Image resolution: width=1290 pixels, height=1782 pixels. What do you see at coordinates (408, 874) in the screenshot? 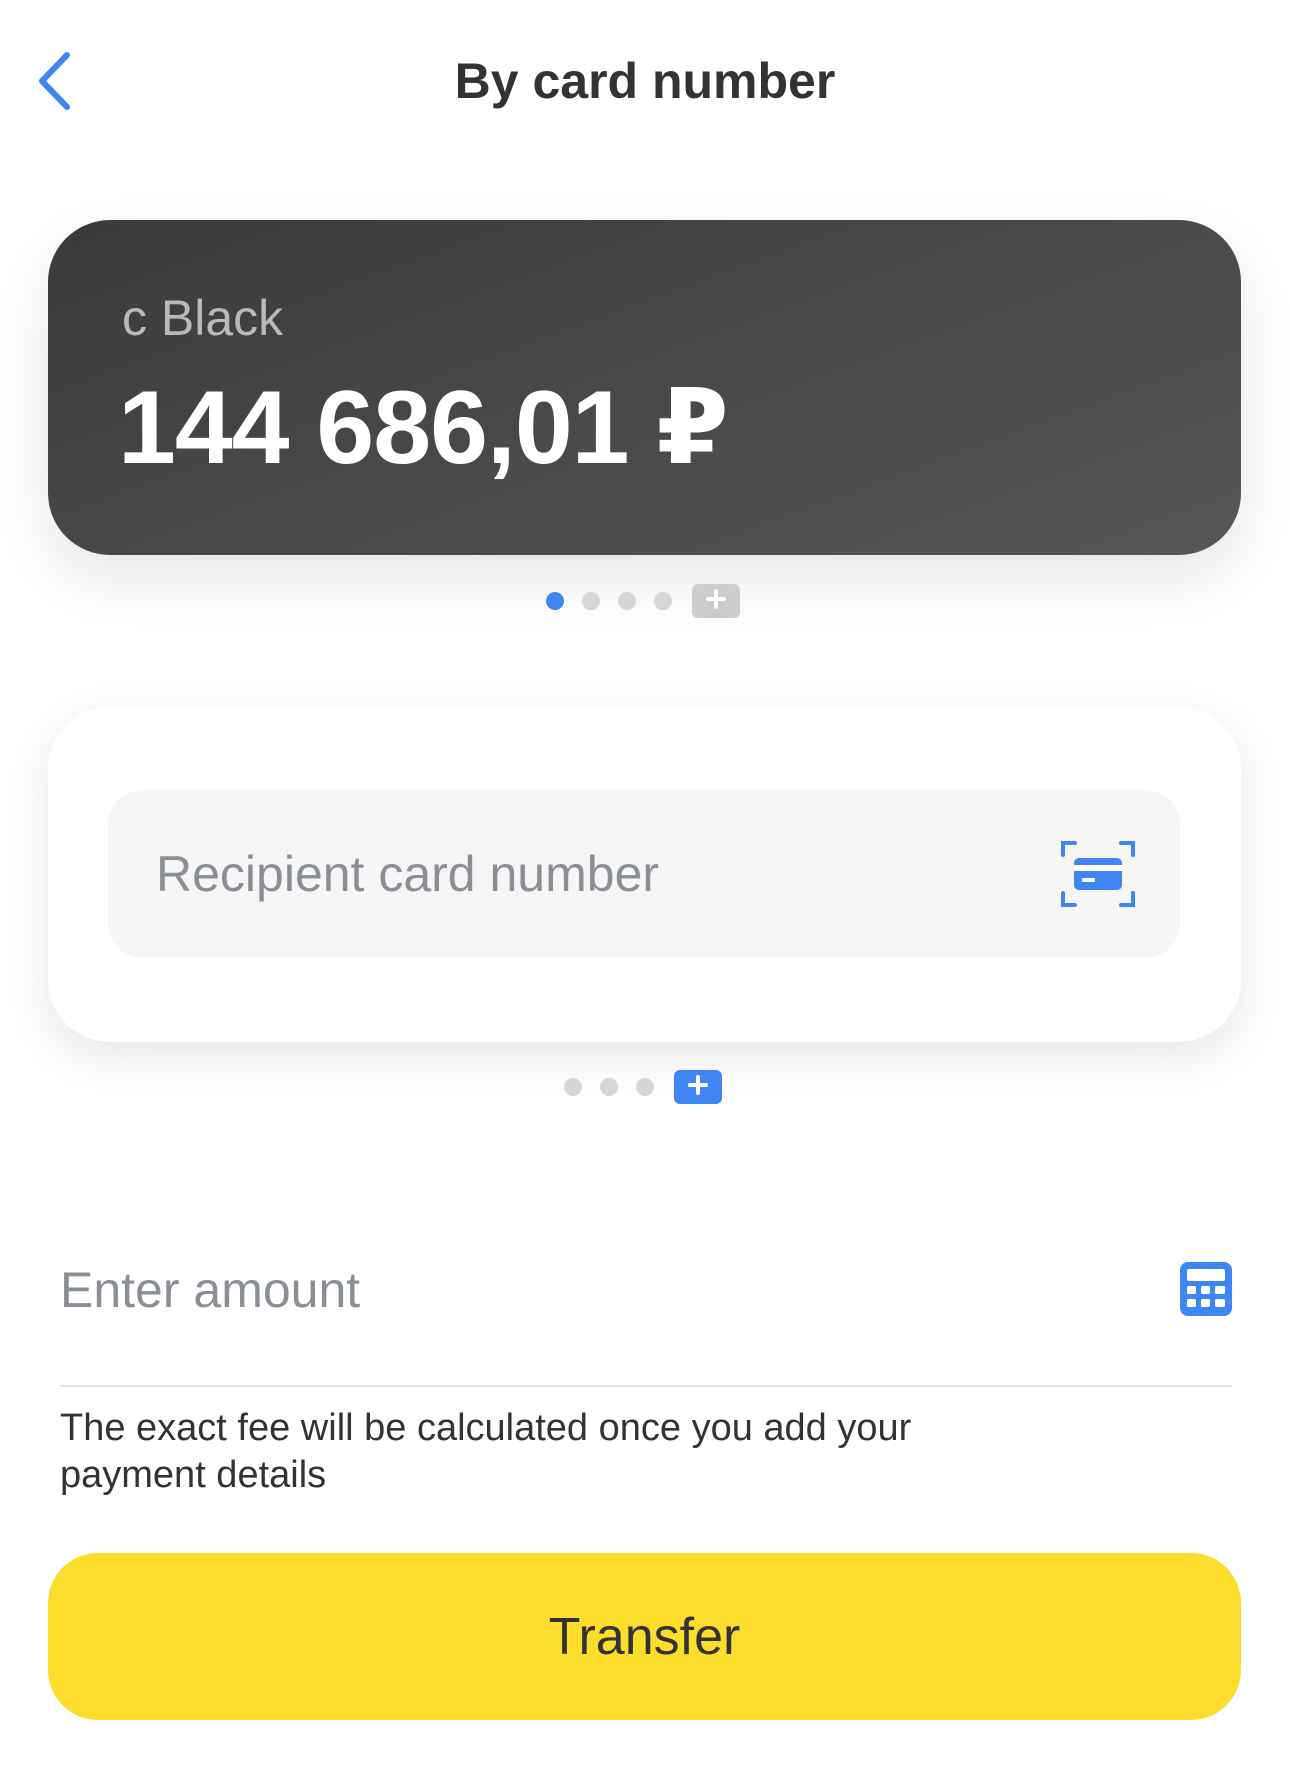
I see `recipient-card-number-placeholder: Recipient card number` at bounding box center [408, 874].